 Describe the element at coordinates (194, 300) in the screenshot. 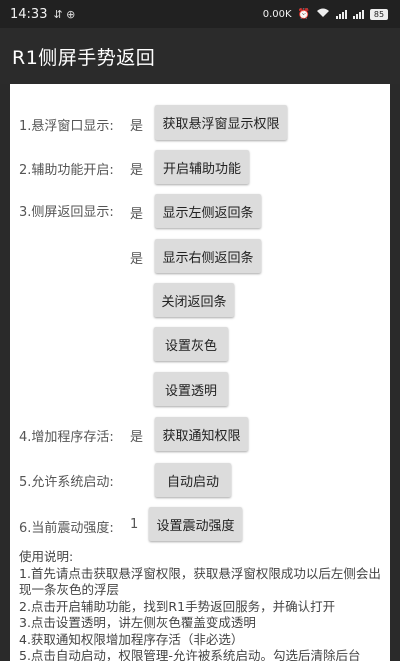

I see `close-bar-button: 关闭返回条` at that location.